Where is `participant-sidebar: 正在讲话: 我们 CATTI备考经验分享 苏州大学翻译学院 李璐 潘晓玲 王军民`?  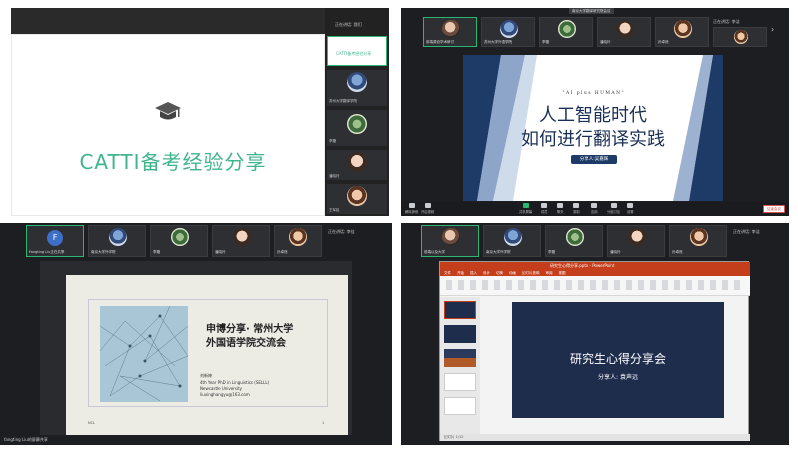 participant-sidebar: 正在讲话: 我们 CATTI备考经验分享 苏州大学翻译学院 李璐 潘晓玲 王军民 is located at coordinates (357, 112).